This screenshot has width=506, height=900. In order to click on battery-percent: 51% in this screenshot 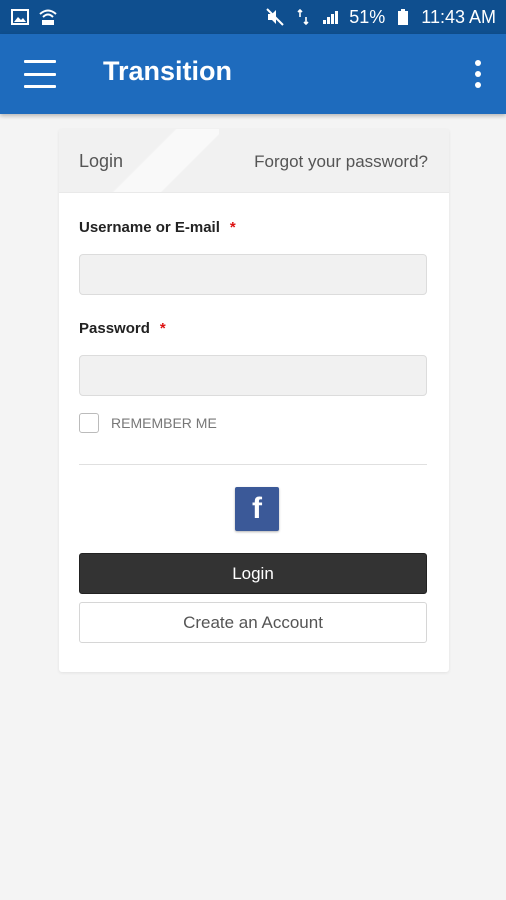, I will do `click(367, 16)`.